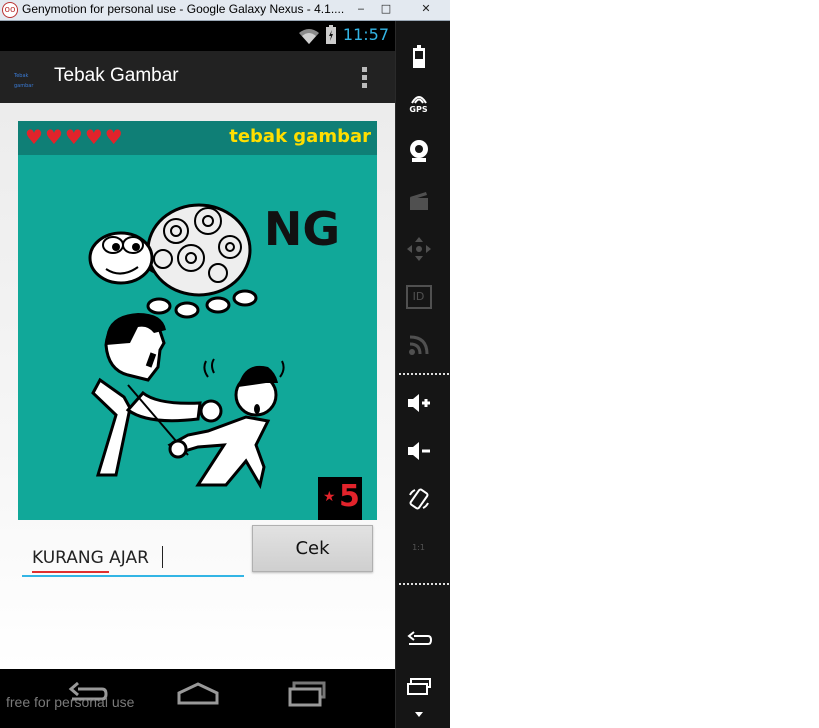  I want to click on sidebar-more-button, so click(418, 715).